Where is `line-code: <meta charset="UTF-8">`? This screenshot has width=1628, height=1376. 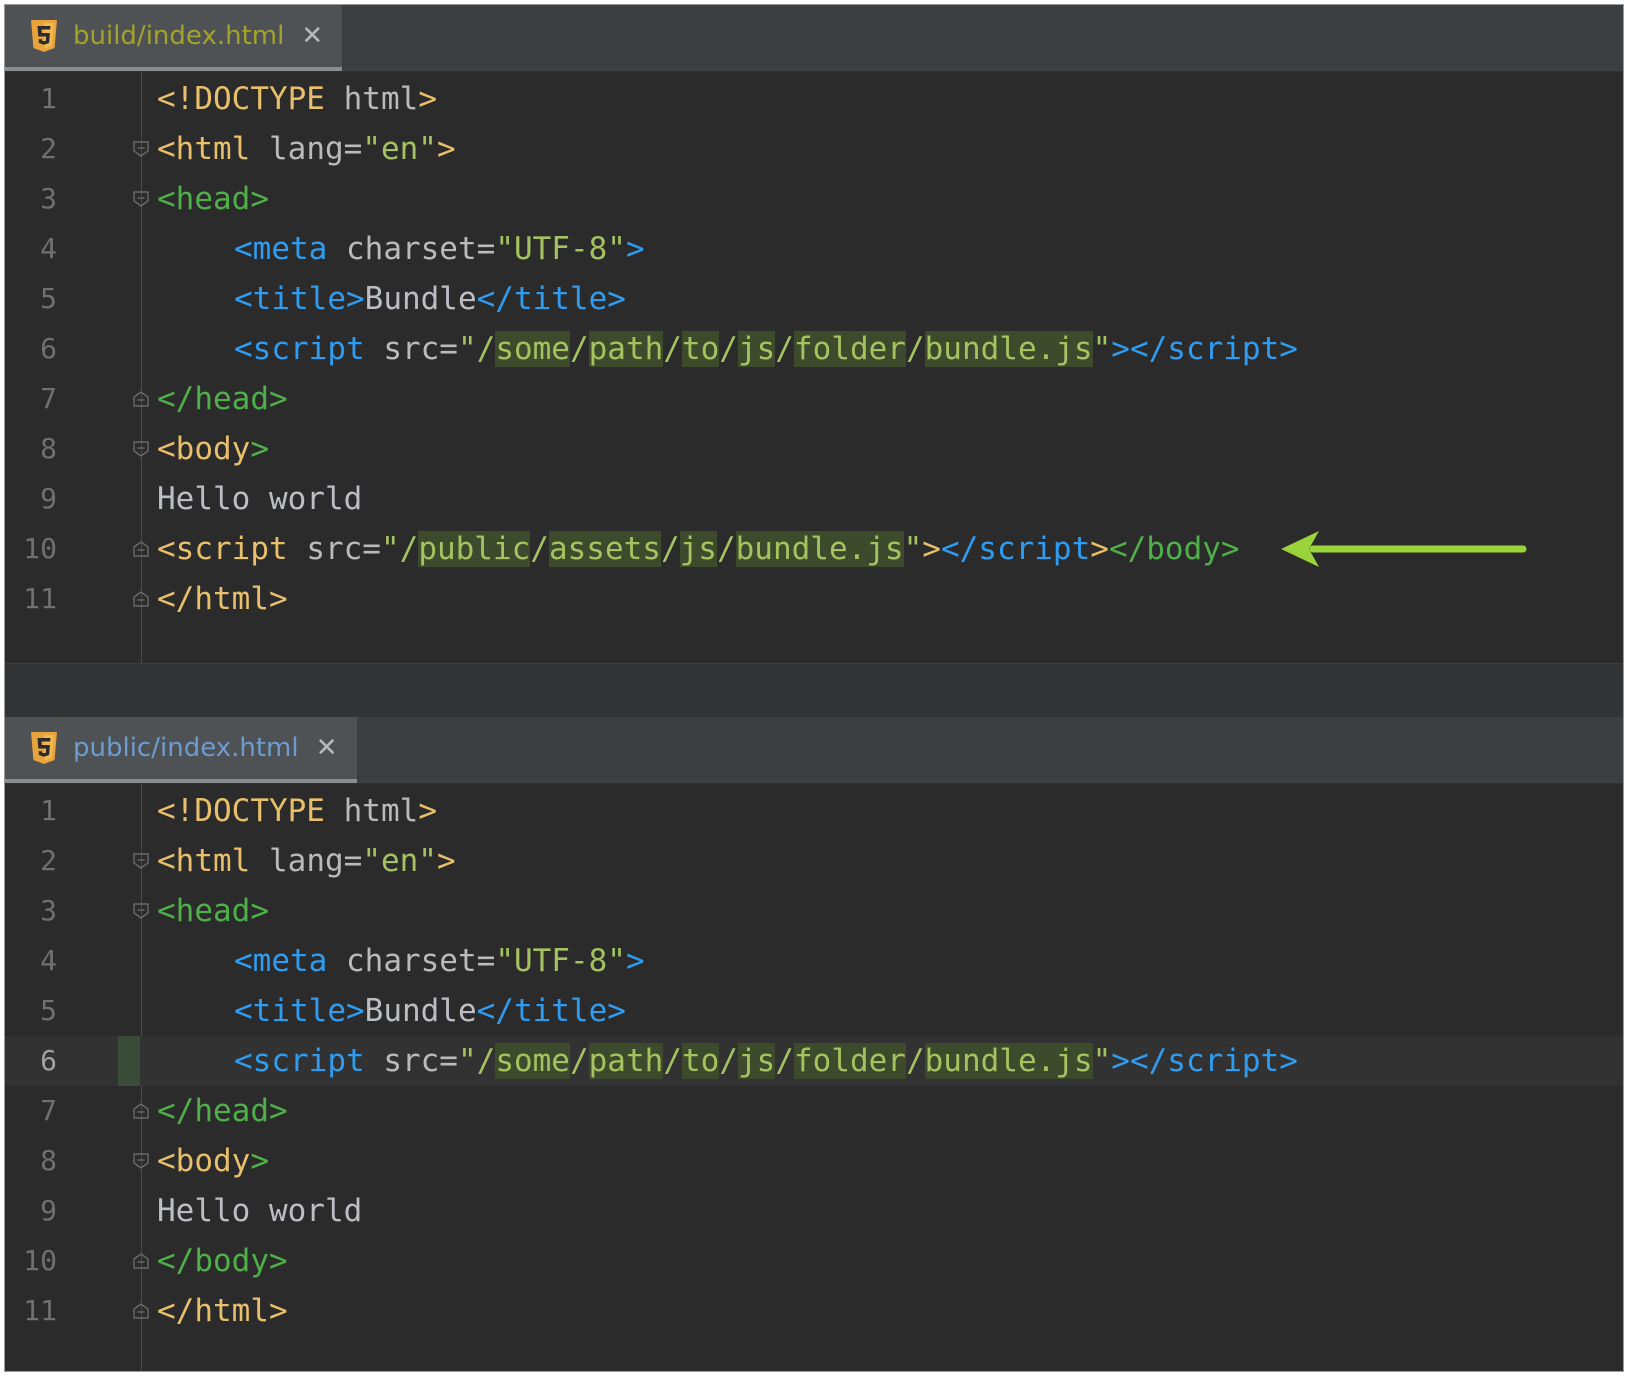
line-code: <meta charset="UTF-8"> is located at coordinates (439, 961).